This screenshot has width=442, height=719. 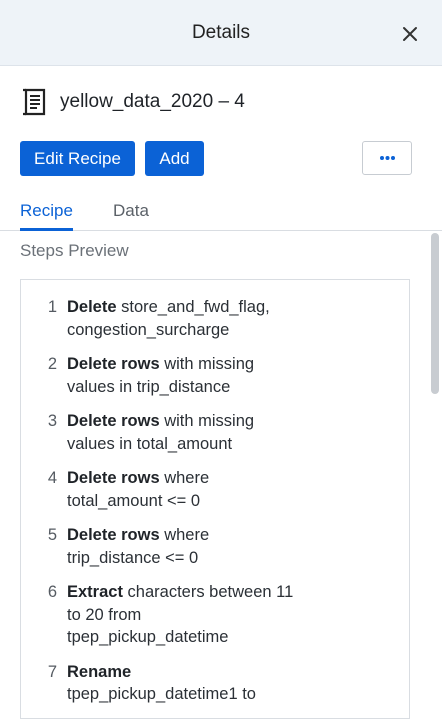 I want to click on panel-title: Details, so click(x=221, y=32).